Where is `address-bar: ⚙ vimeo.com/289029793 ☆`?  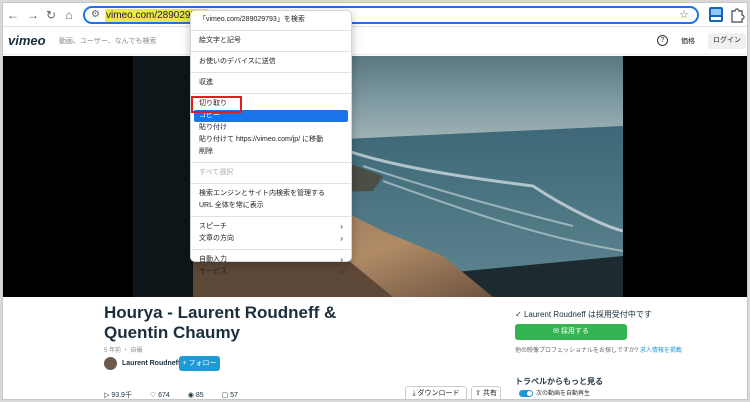 address-bar: ⚙ vimeo.com/289029793 ☆ is located at coordinates (391, 15).